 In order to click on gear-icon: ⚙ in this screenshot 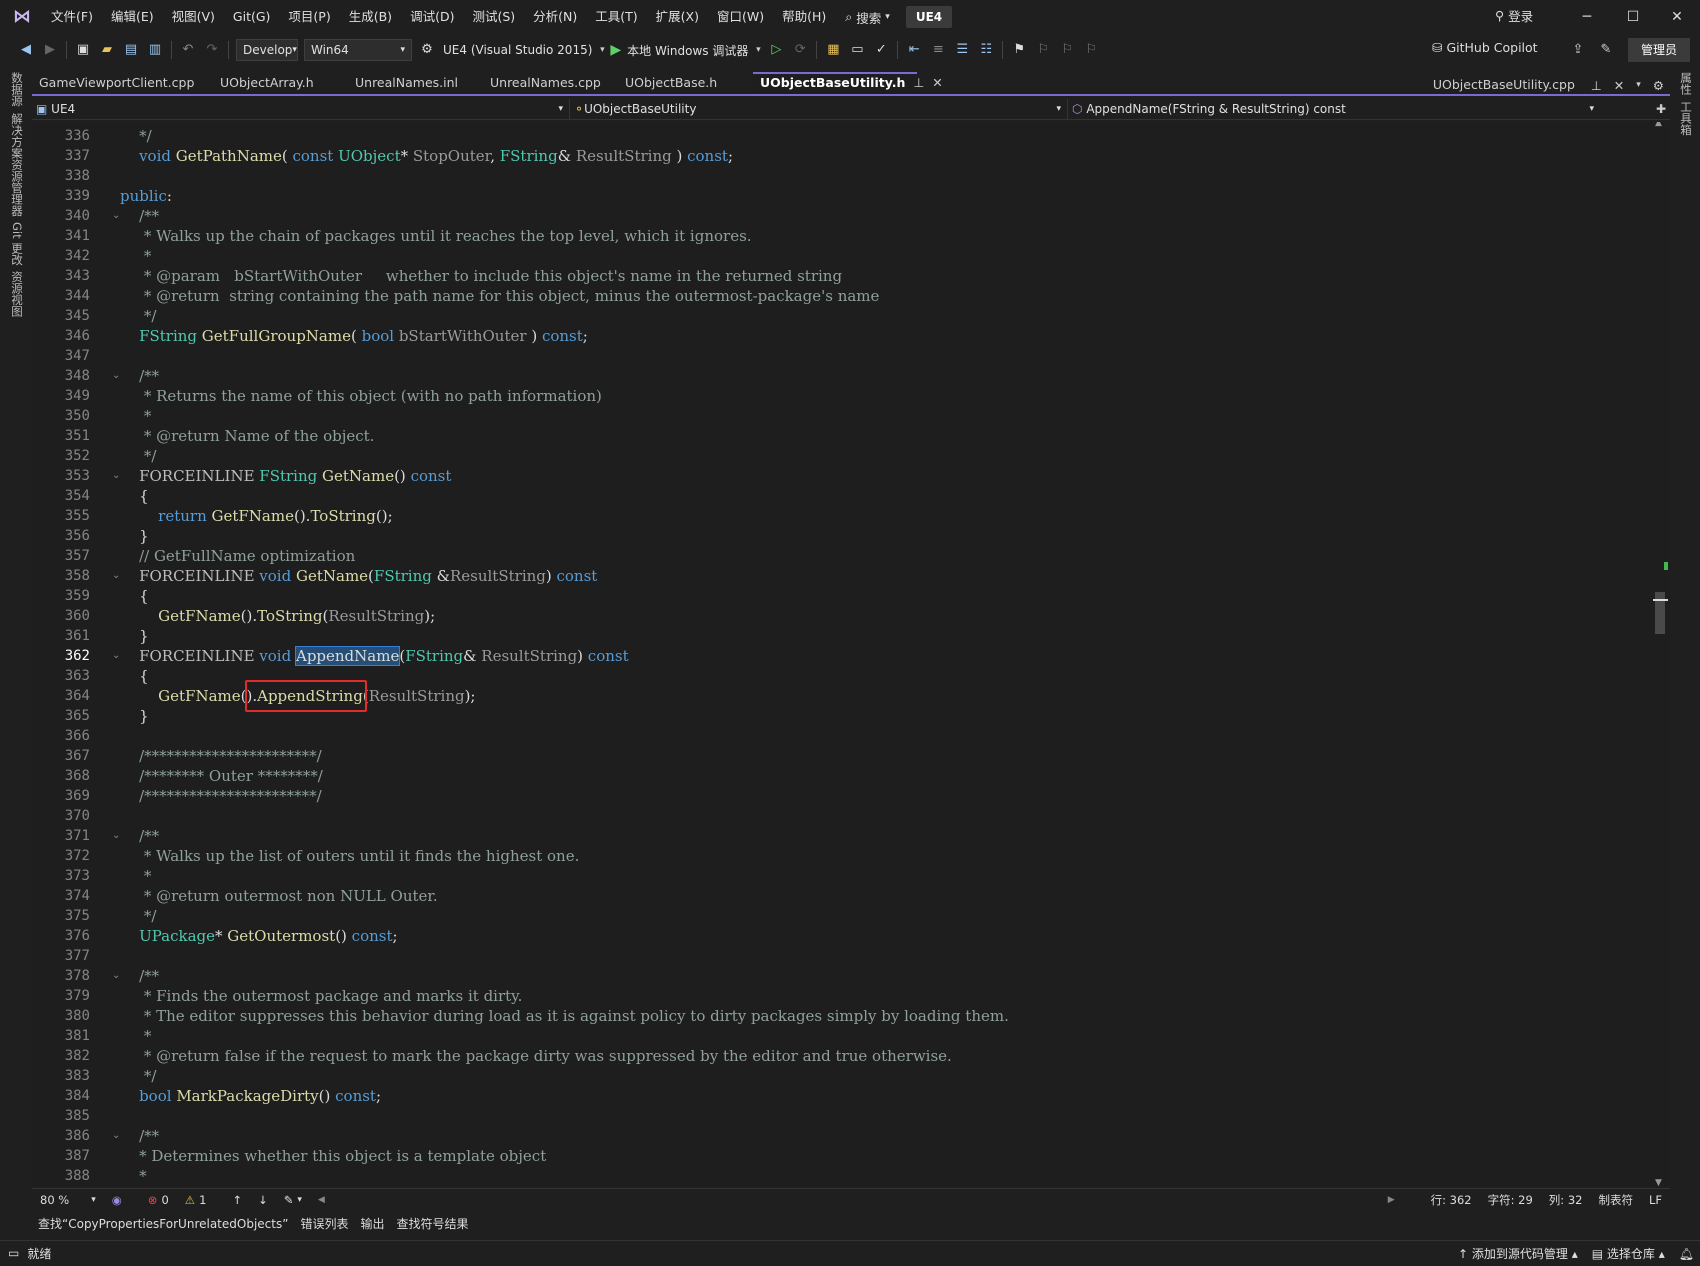, I will do `click(1658, 85)`.